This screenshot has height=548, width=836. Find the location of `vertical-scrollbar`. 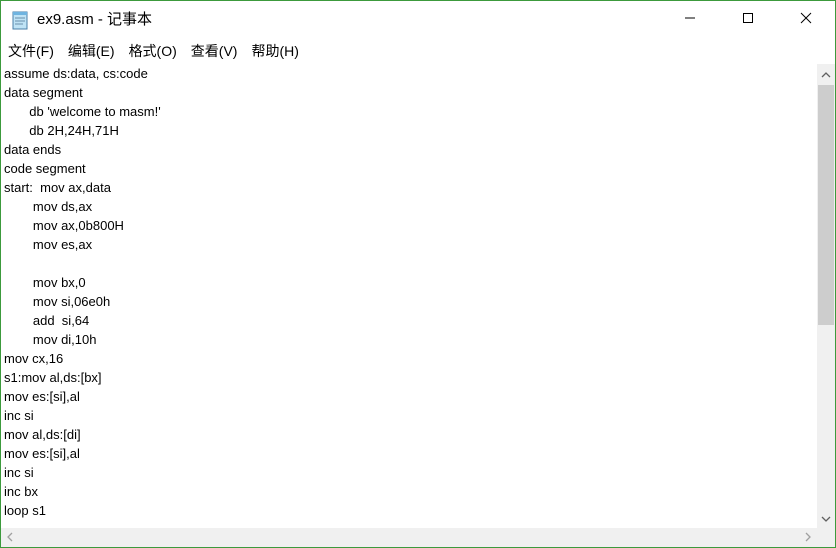

vertical-scrollbar is located at coordinates (826, 296).